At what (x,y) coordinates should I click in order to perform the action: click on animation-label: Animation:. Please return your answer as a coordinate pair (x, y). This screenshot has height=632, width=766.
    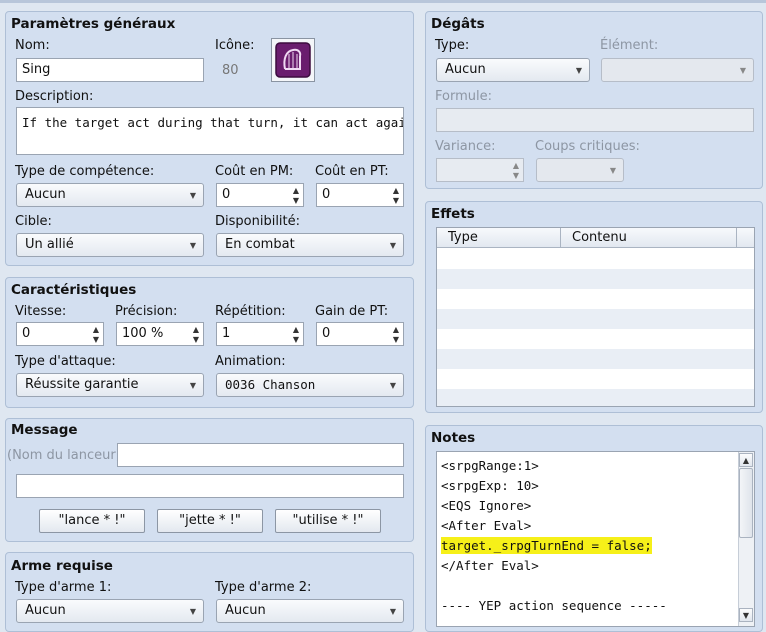
    Looking at the image, I should click on (250, 361).